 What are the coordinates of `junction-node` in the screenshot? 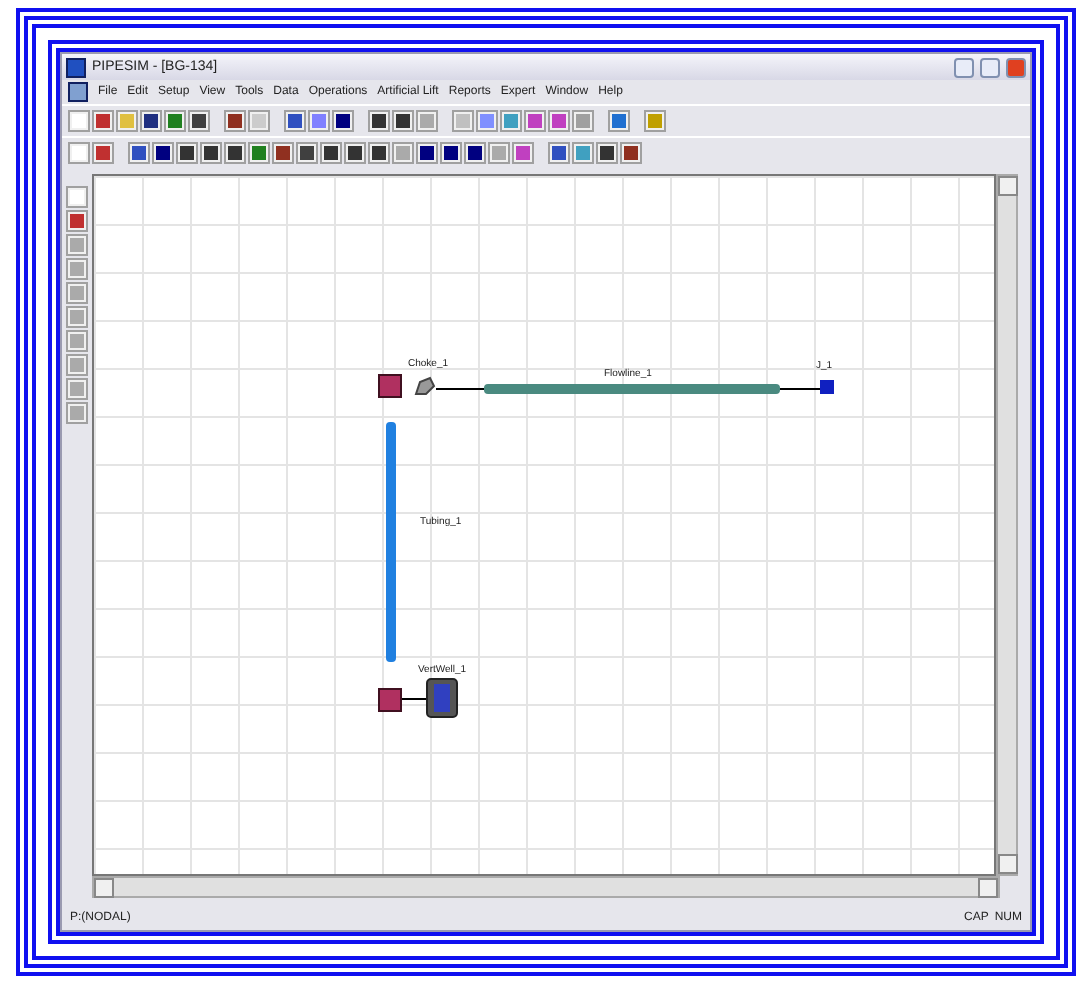 It's located at (827, 387).